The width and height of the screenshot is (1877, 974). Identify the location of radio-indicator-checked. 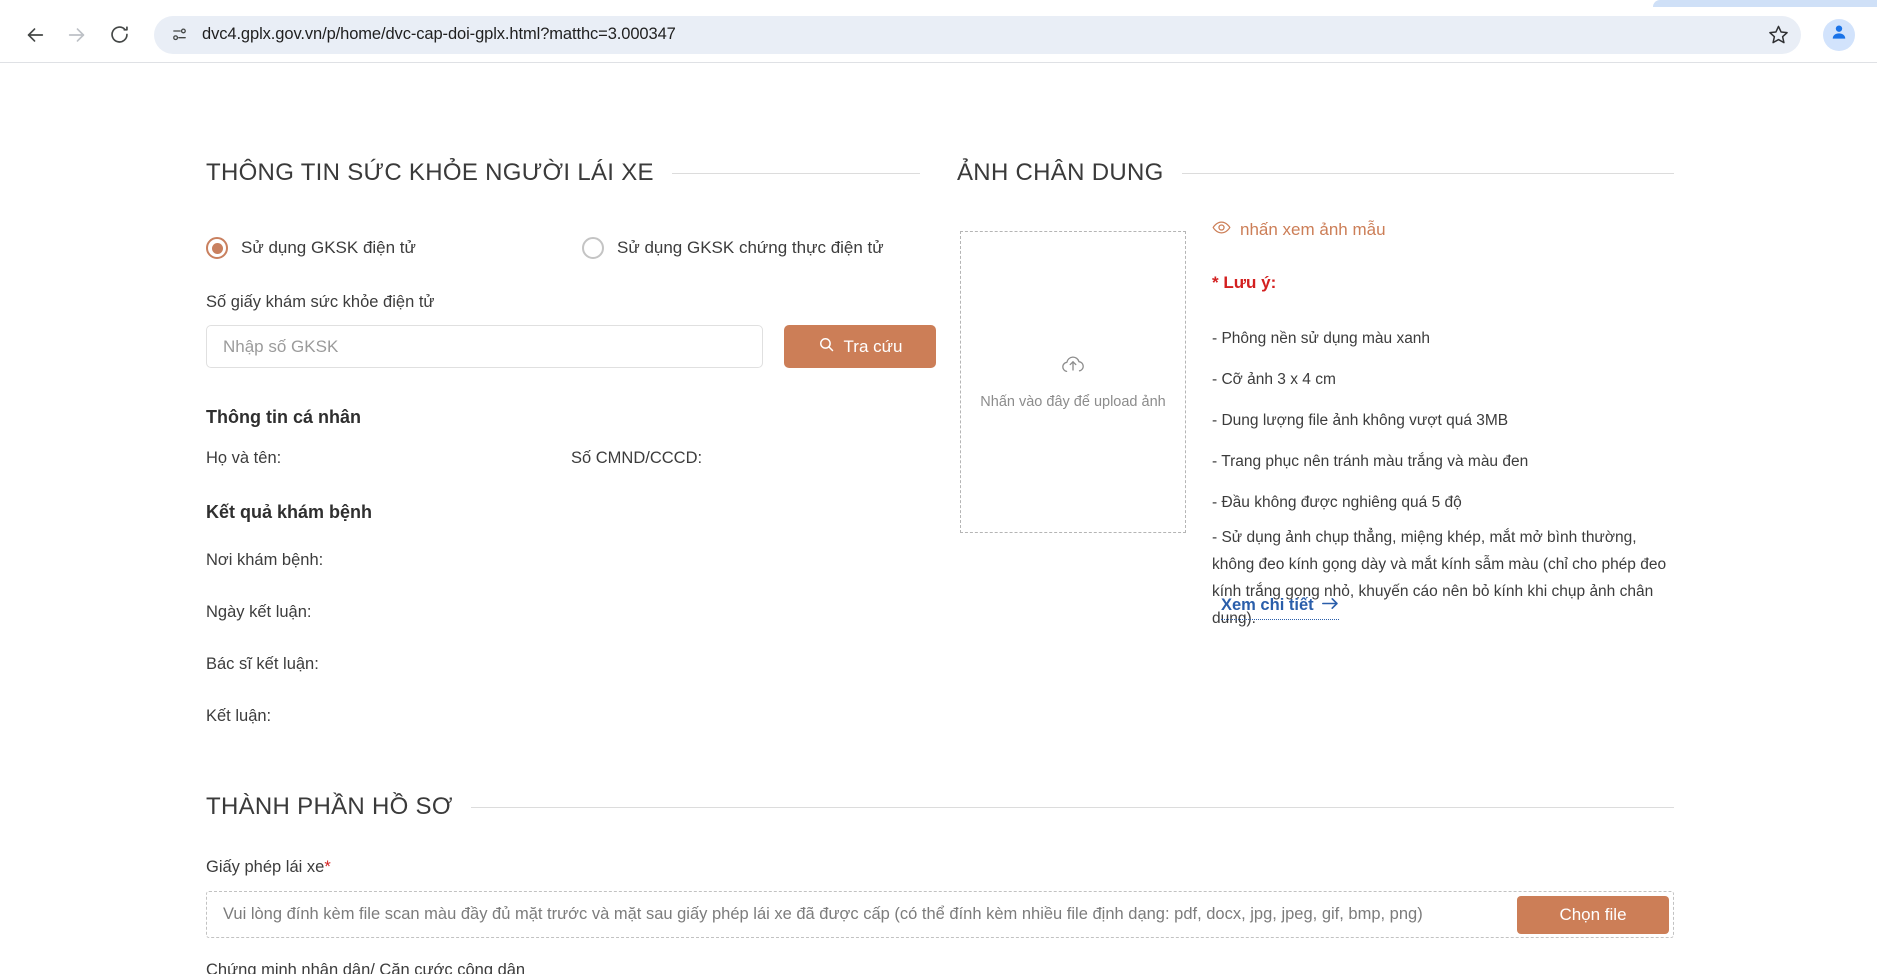
(217, 248).